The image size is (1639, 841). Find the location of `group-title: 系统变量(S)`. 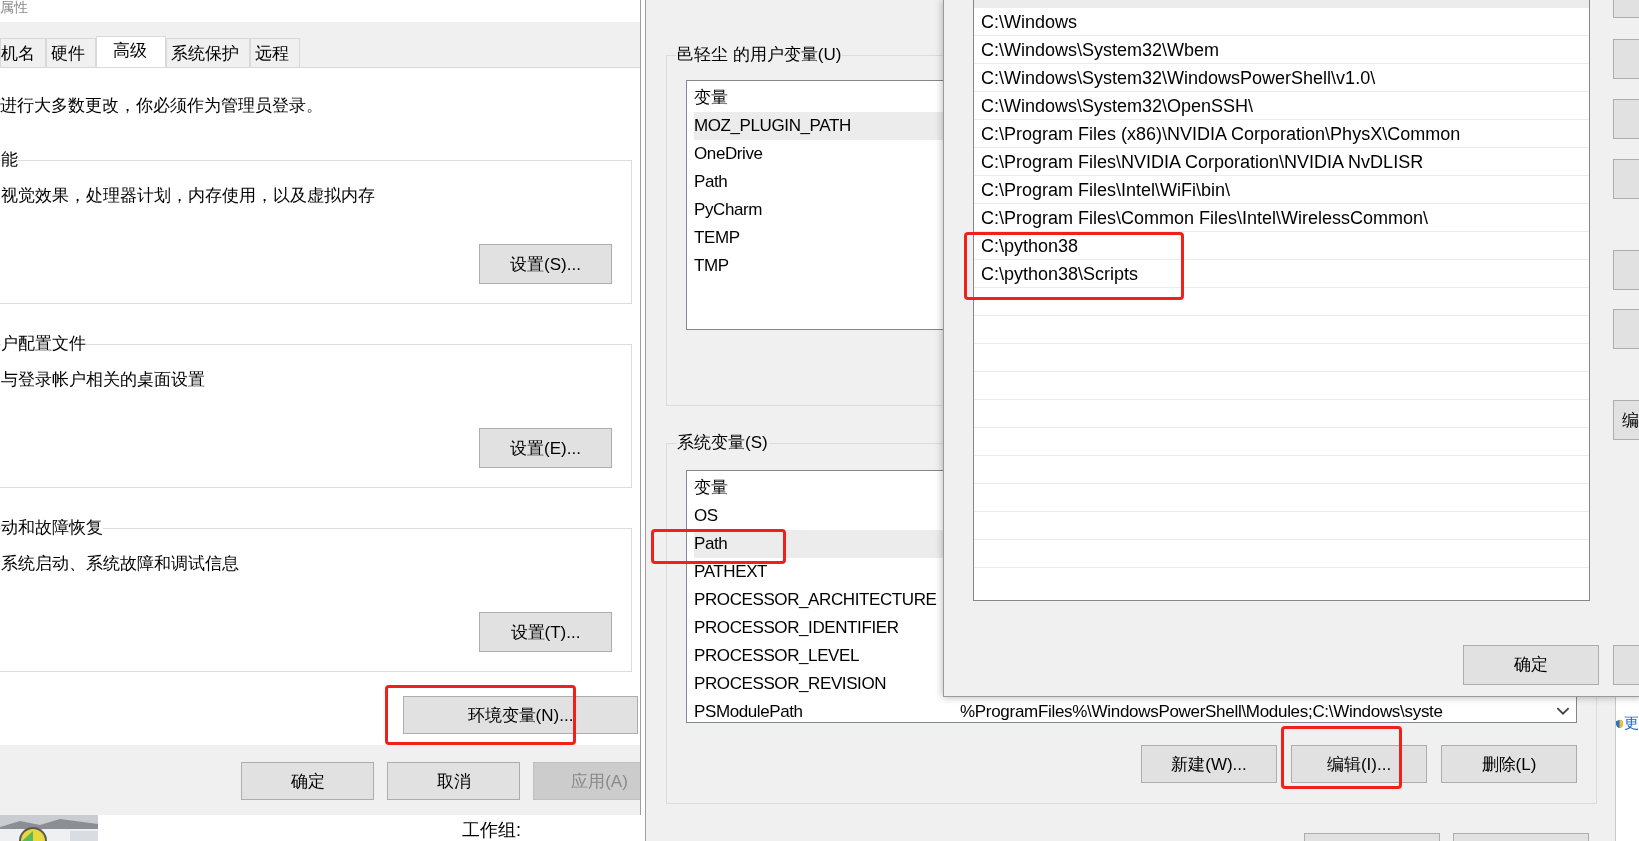

group-title: 系统变量(S) is located at coordinates (722, 443).